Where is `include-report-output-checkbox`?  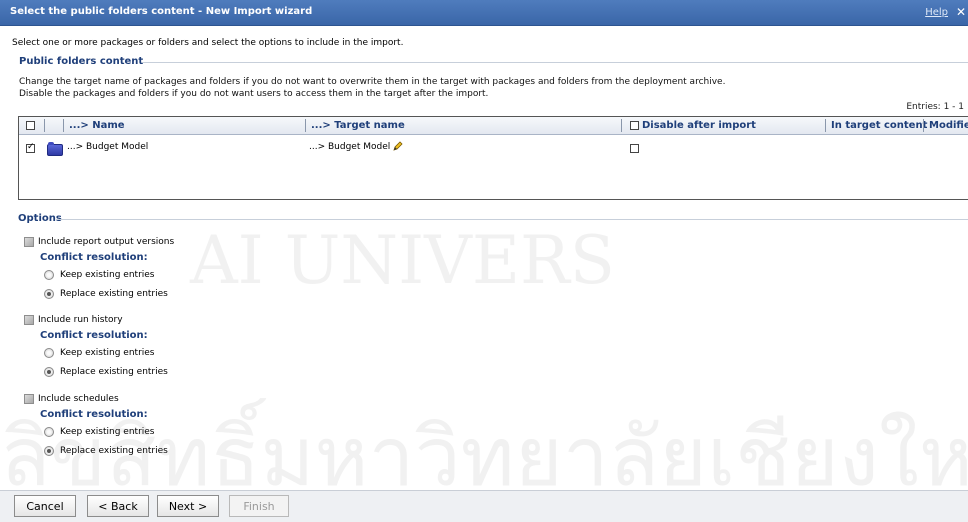 include-report-output-checkbox is located at coordinates (29, 242).